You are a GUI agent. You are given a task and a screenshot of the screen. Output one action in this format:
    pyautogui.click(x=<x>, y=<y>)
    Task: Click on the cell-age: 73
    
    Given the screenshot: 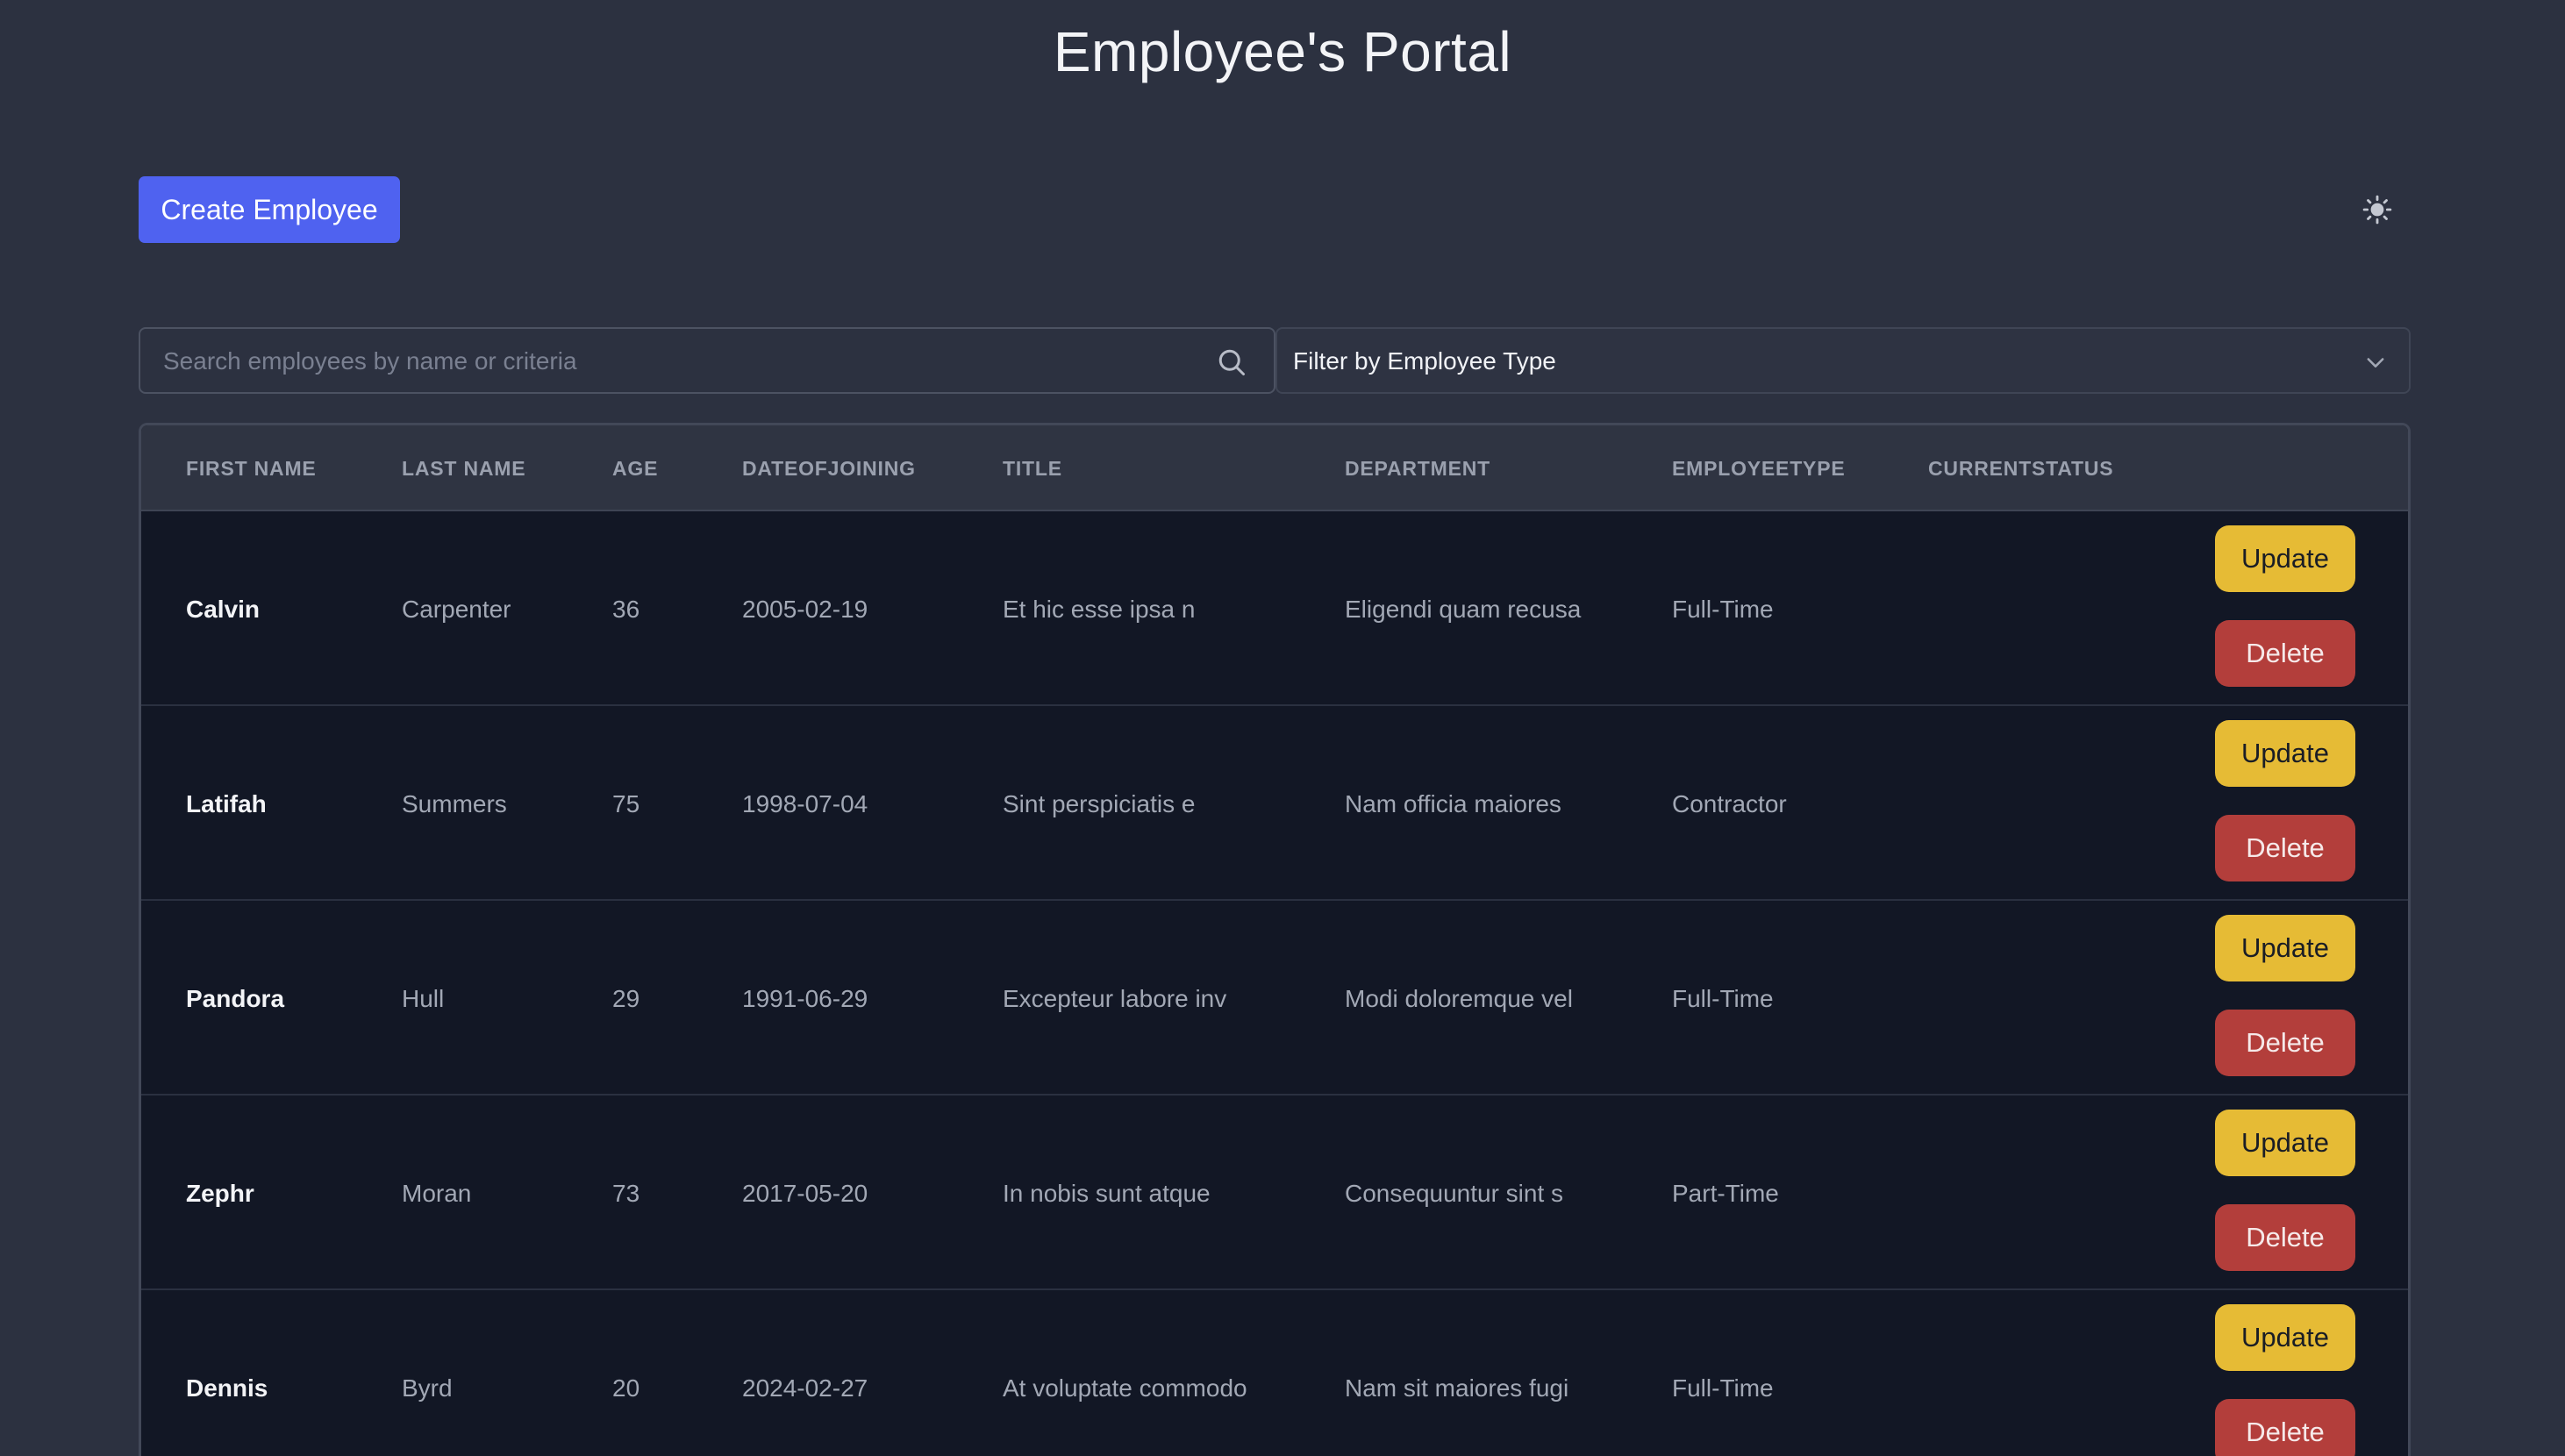 What is the action you would take?
    pyautogui.click(x=626, y=1193)
    